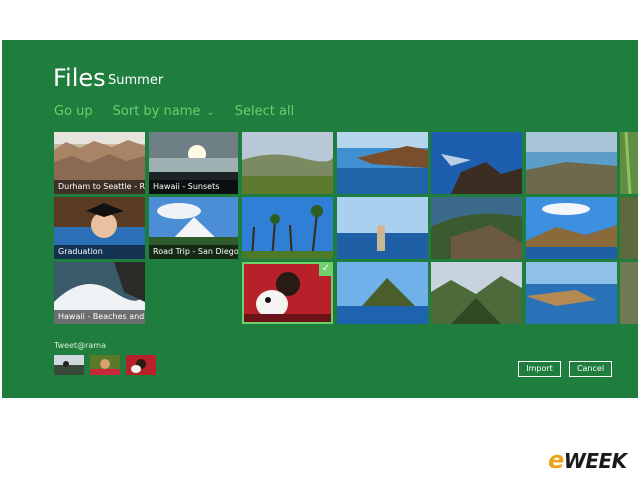 This screenshot has width=640, height=480. What do you see at coordinates (79, 78) in the screenshot?
I see `page-title: Files` at bounding box center [79, 78].